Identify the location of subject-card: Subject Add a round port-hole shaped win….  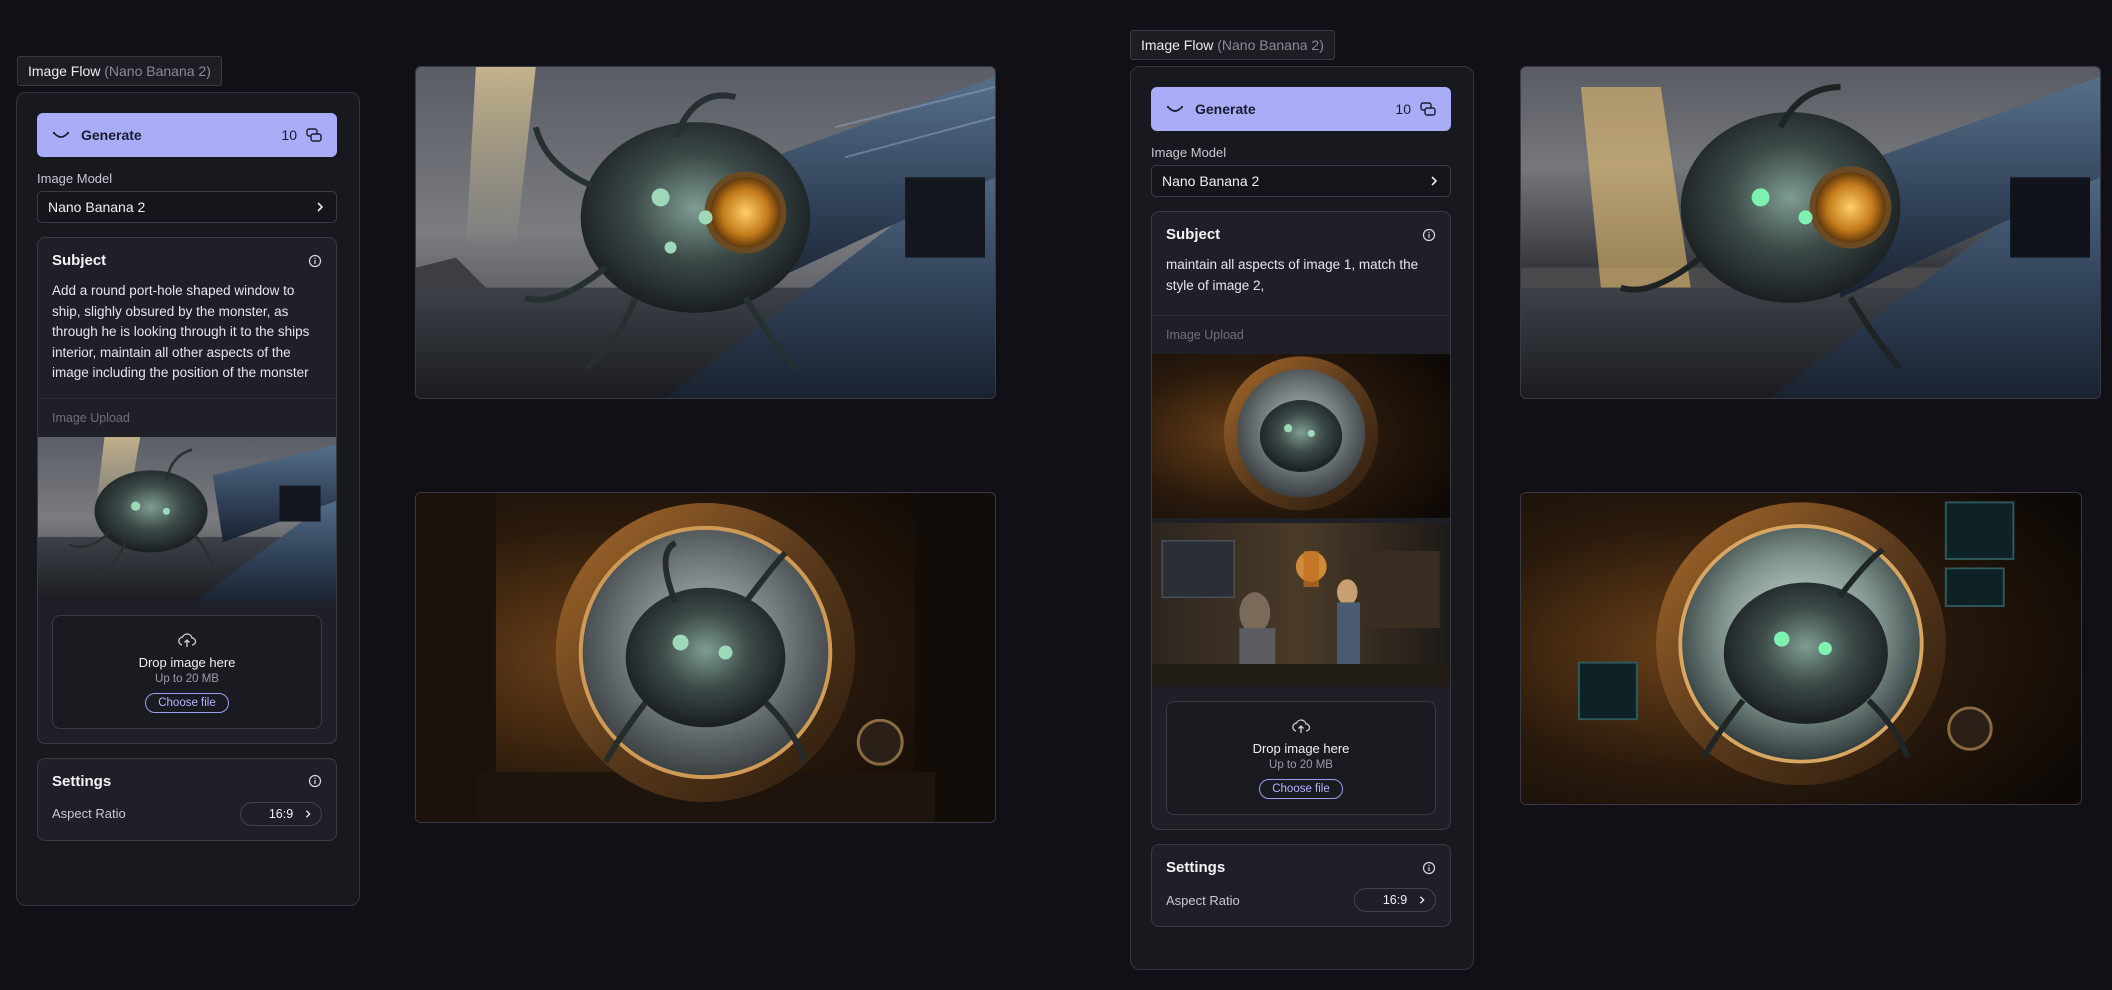
(187, 490).